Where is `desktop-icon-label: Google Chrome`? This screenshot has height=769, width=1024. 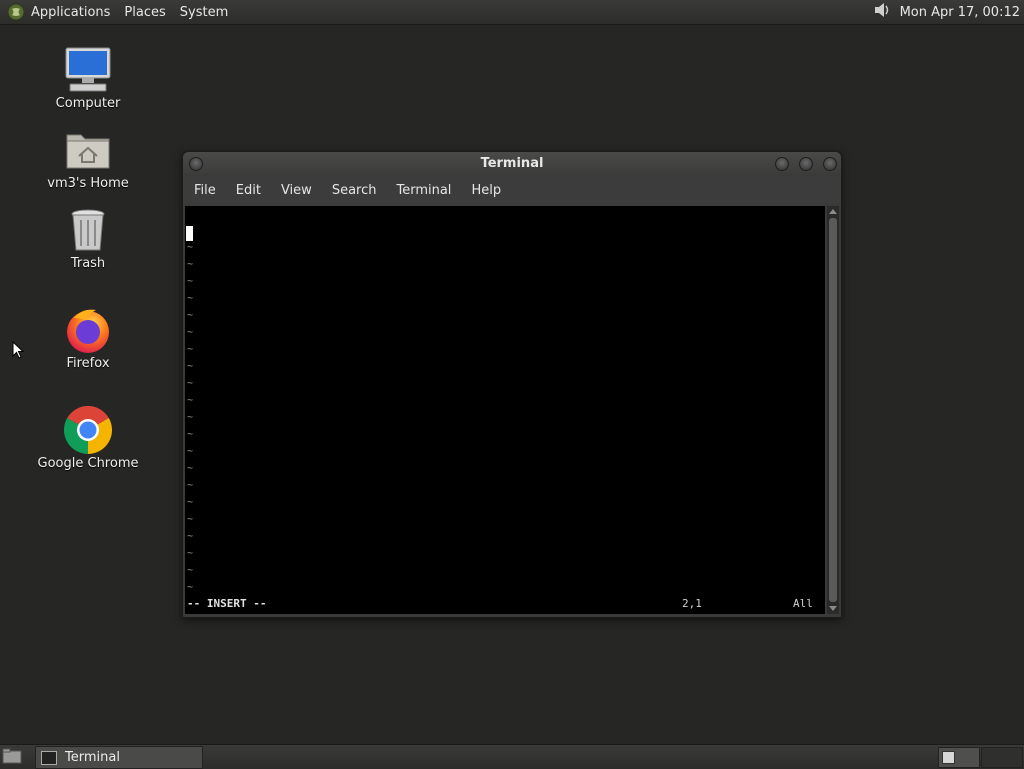 desktop-icon-label: Google Chrome is located at coordinates (88, 463).